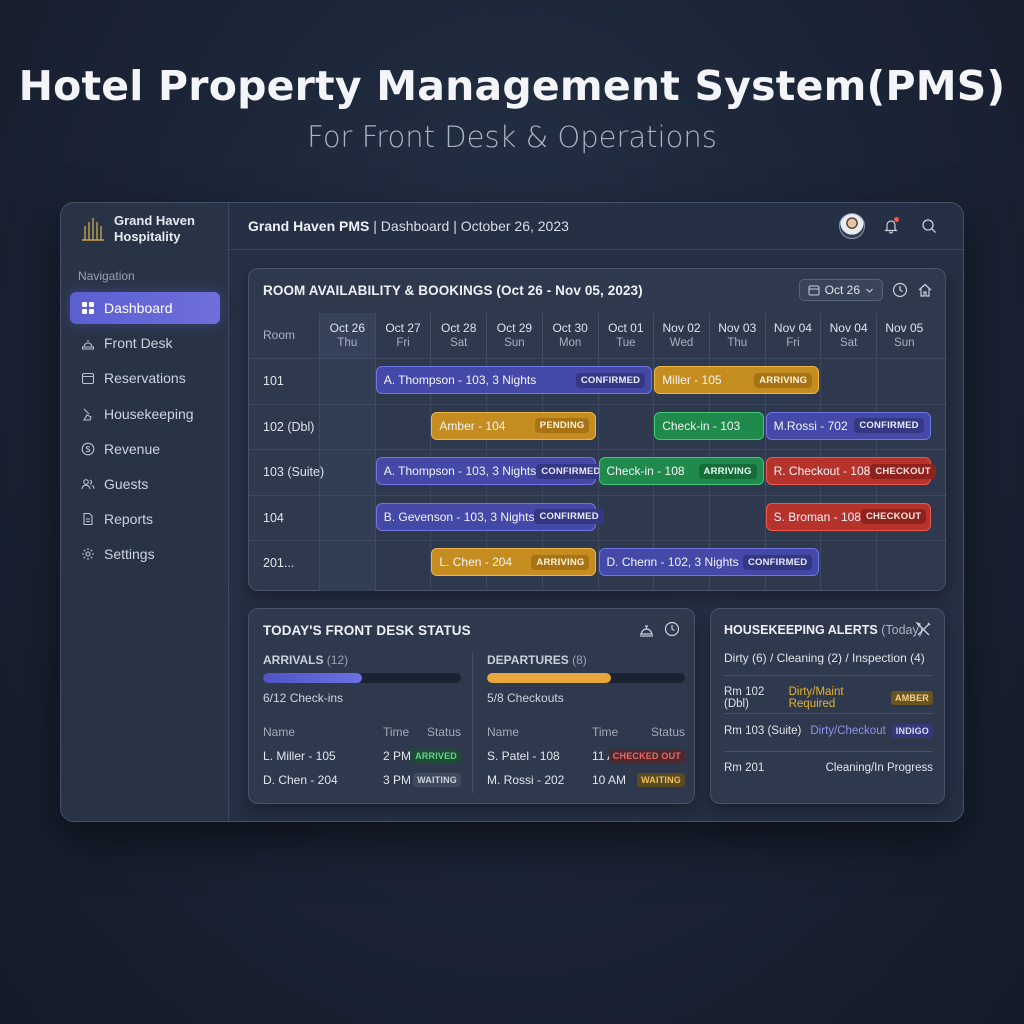  I want to click on booking-label: L. Chen - 204, so click(476, 562).